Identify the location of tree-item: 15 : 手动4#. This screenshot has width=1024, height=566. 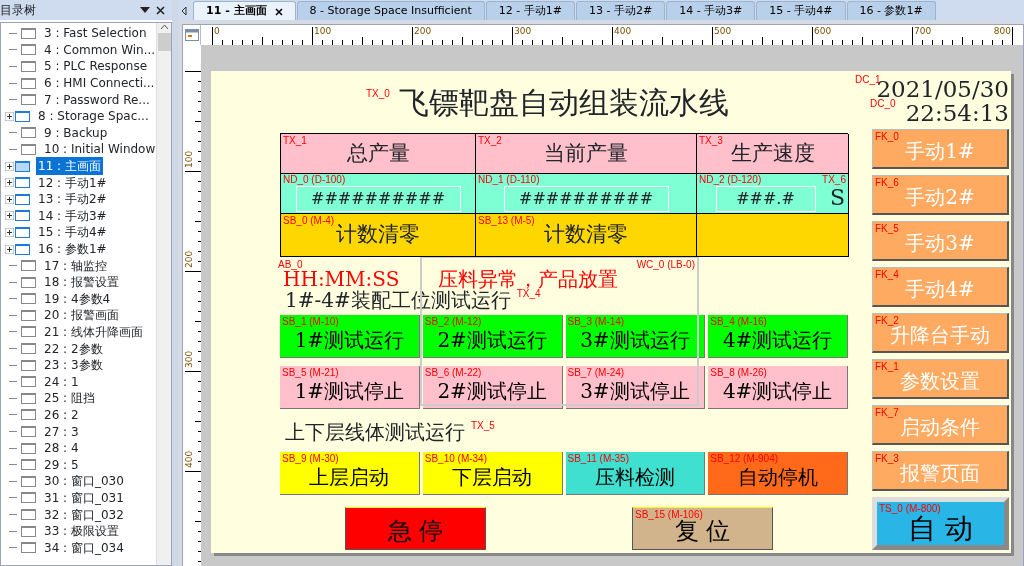
(72, 232).